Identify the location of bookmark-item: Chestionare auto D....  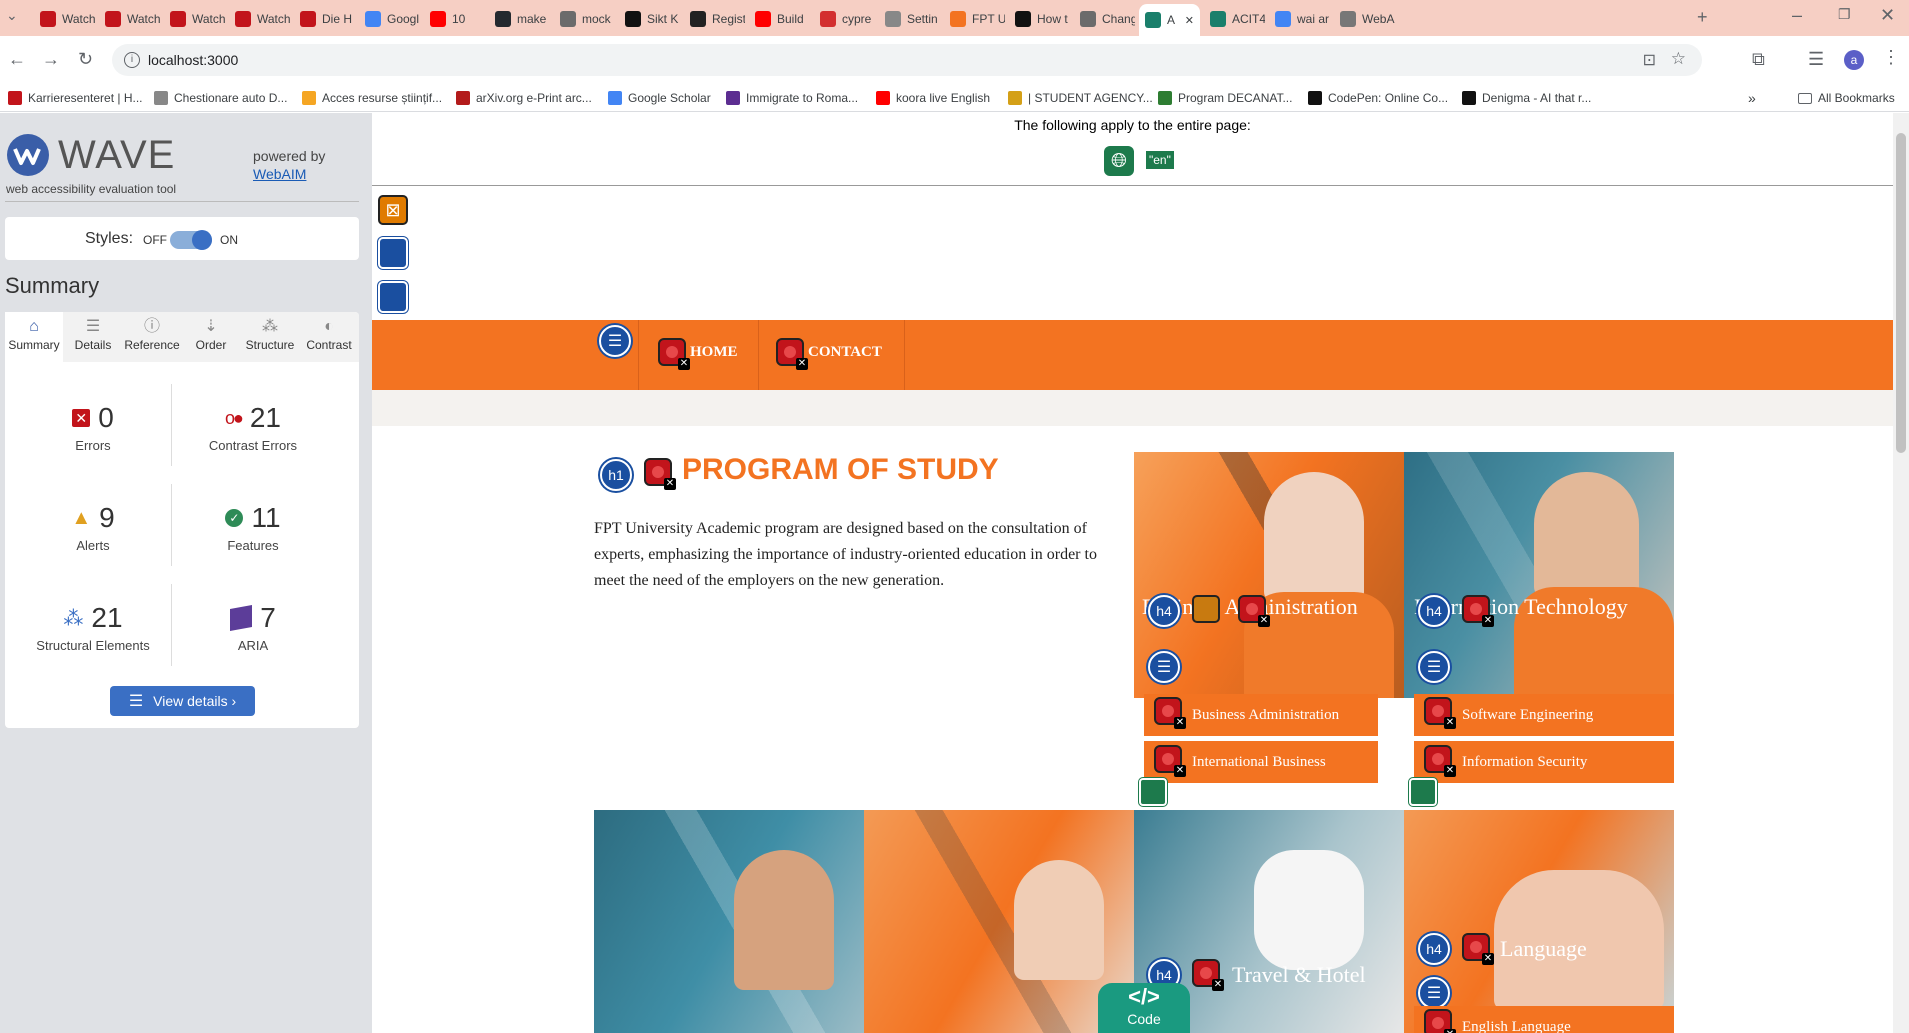
(220, 98).